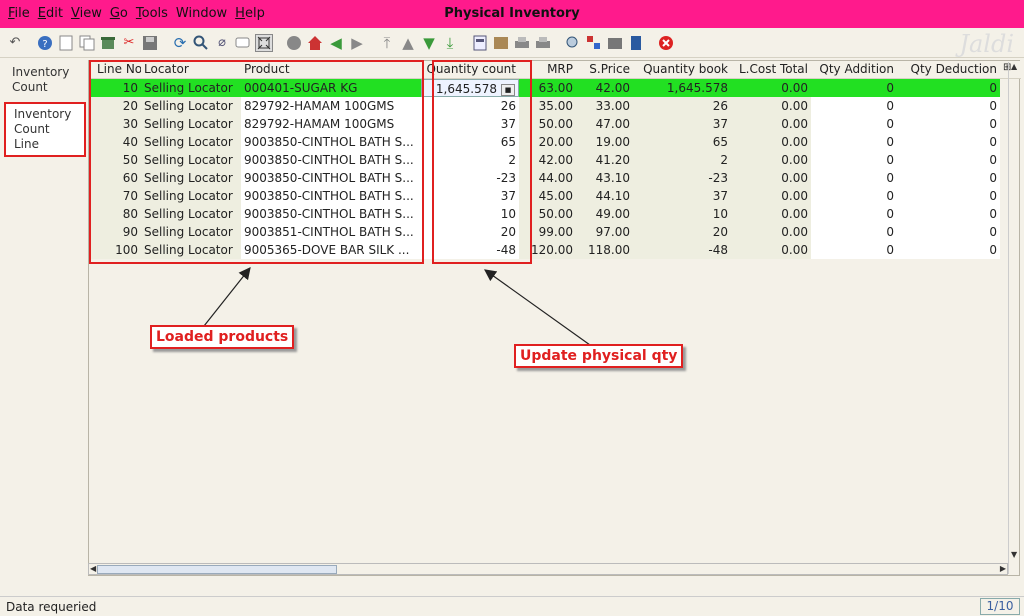 This screenshot has height=616, width=1024. I want to click on grid-toggle-icon, so click(264, 42).